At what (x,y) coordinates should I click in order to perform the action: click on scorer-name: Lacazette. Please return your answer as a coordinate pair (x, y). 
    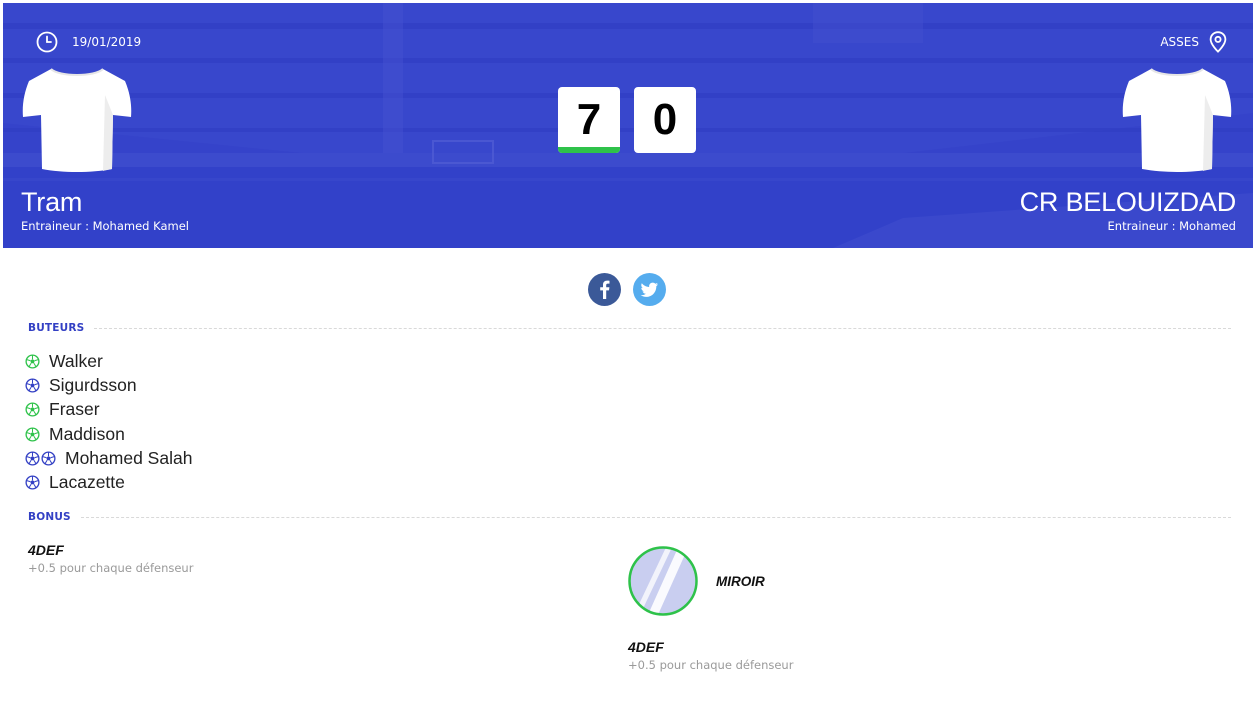
    Looking at the image, I should click on (87, 482).